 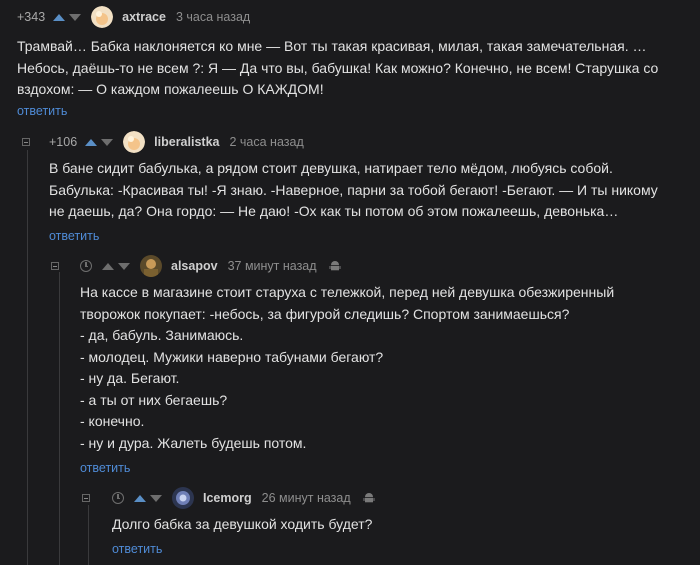 What do you see at coordinates (112, 421) in the screenshot?
I see `comment-line: - конечно.` at bounding box center [112, 421].